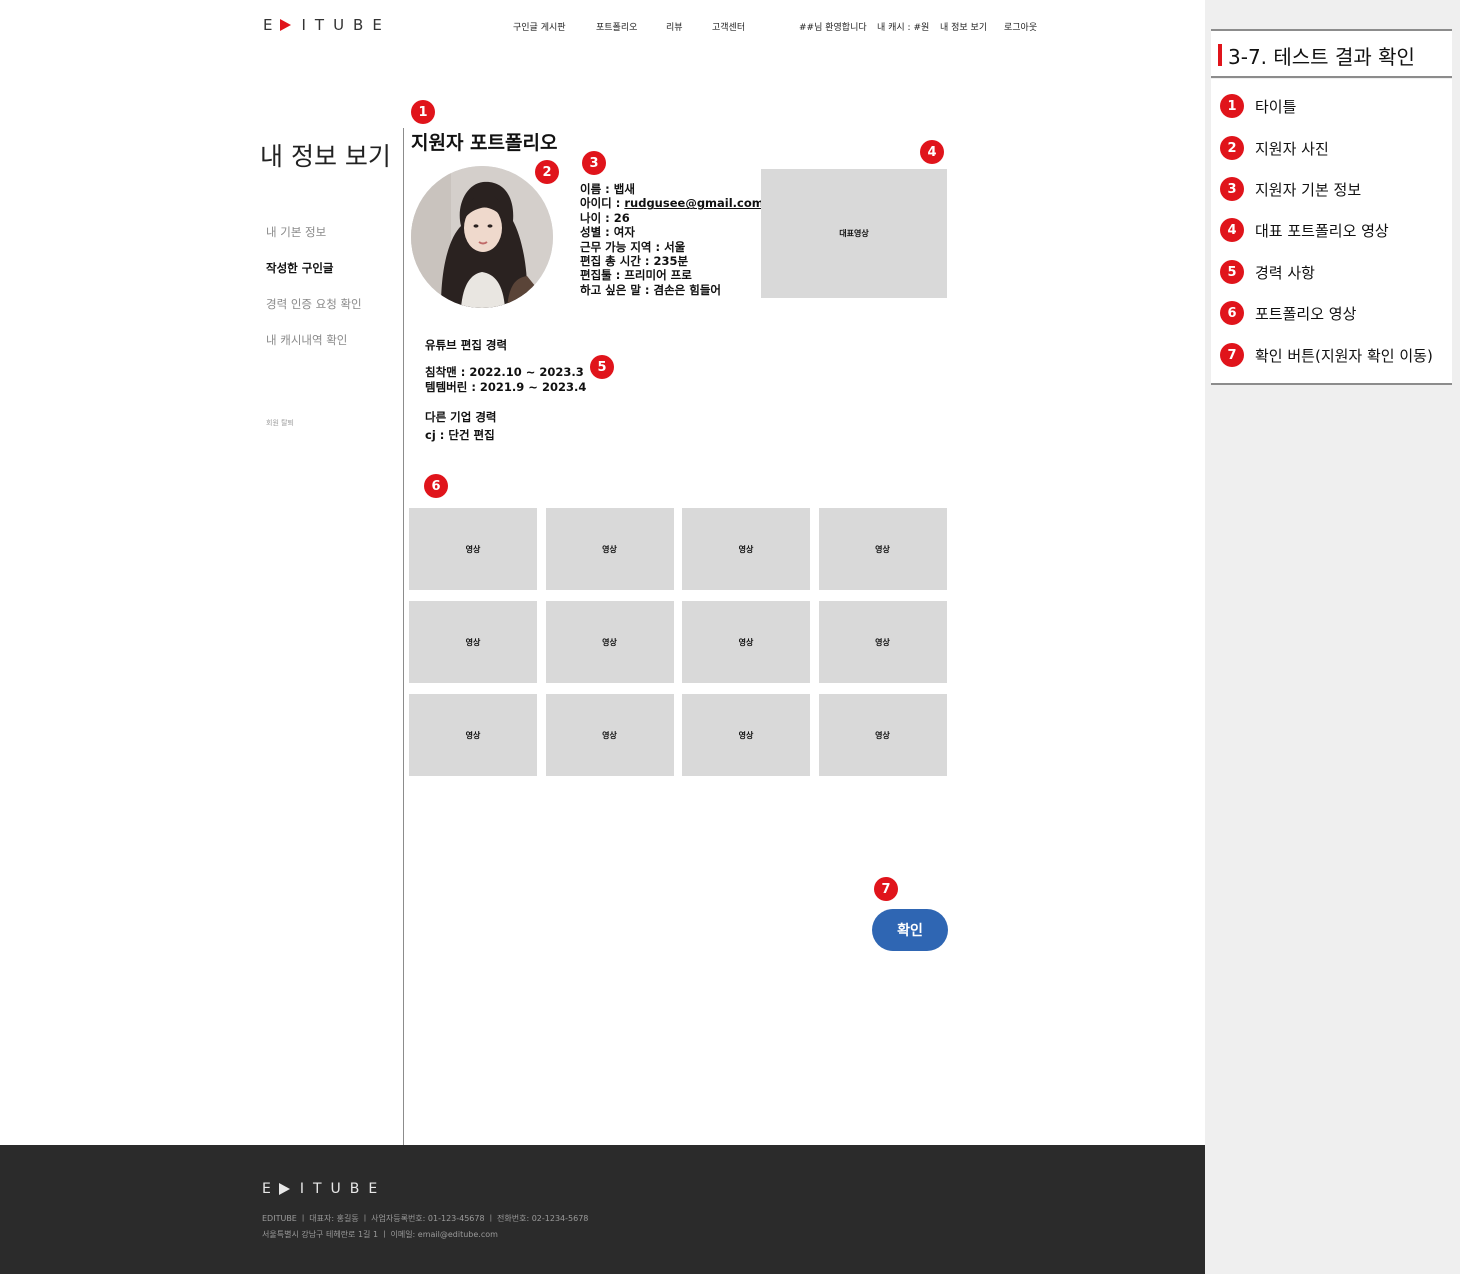 This screenshot has height=1274, width=1460. What do you see at coordinates (484, 143) in the screenshot?
I see `portfolio-title: 지원자 포트폴리오` at bounding box center [484, 143].